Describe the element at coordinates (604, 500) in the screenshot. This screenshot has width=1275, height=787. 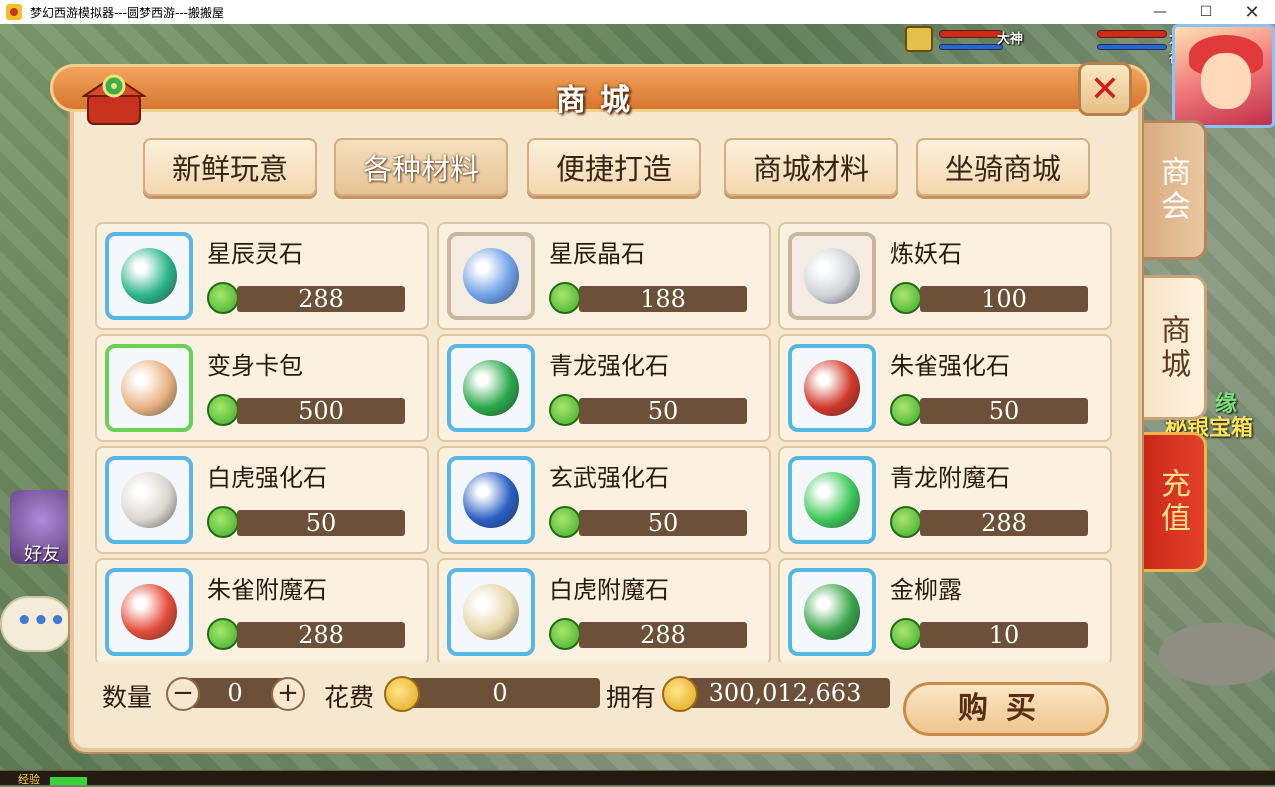
I see `shop-item-card: 玄武强化石 50` at that location.